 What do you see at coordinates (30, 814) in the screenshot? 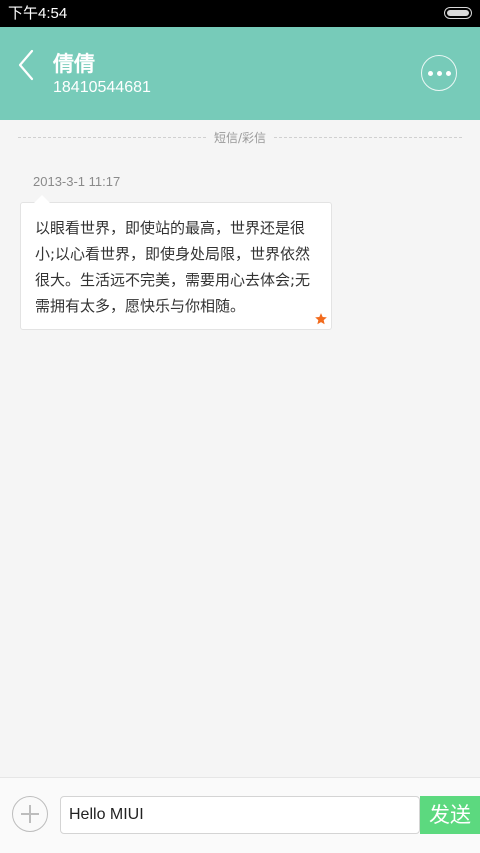
I see `plus-circle-icon` at bounding box center [30, 814].